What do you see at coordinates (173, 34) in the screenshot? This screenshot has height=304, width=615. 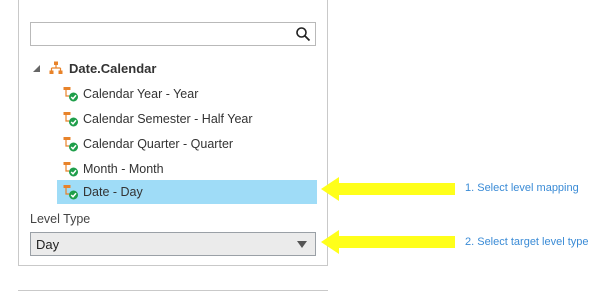 I see `search-input` at bounding box center [173, 34].